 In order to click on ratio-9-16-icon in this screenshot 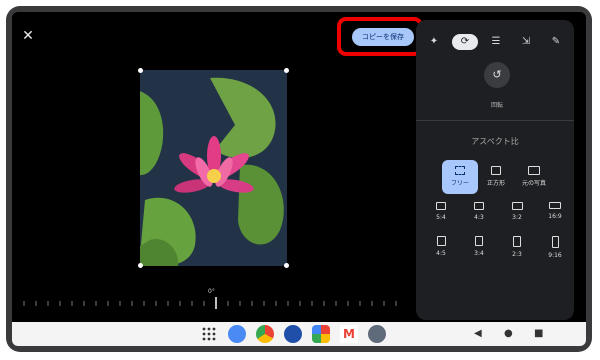, I will do `click(555, 242)`.